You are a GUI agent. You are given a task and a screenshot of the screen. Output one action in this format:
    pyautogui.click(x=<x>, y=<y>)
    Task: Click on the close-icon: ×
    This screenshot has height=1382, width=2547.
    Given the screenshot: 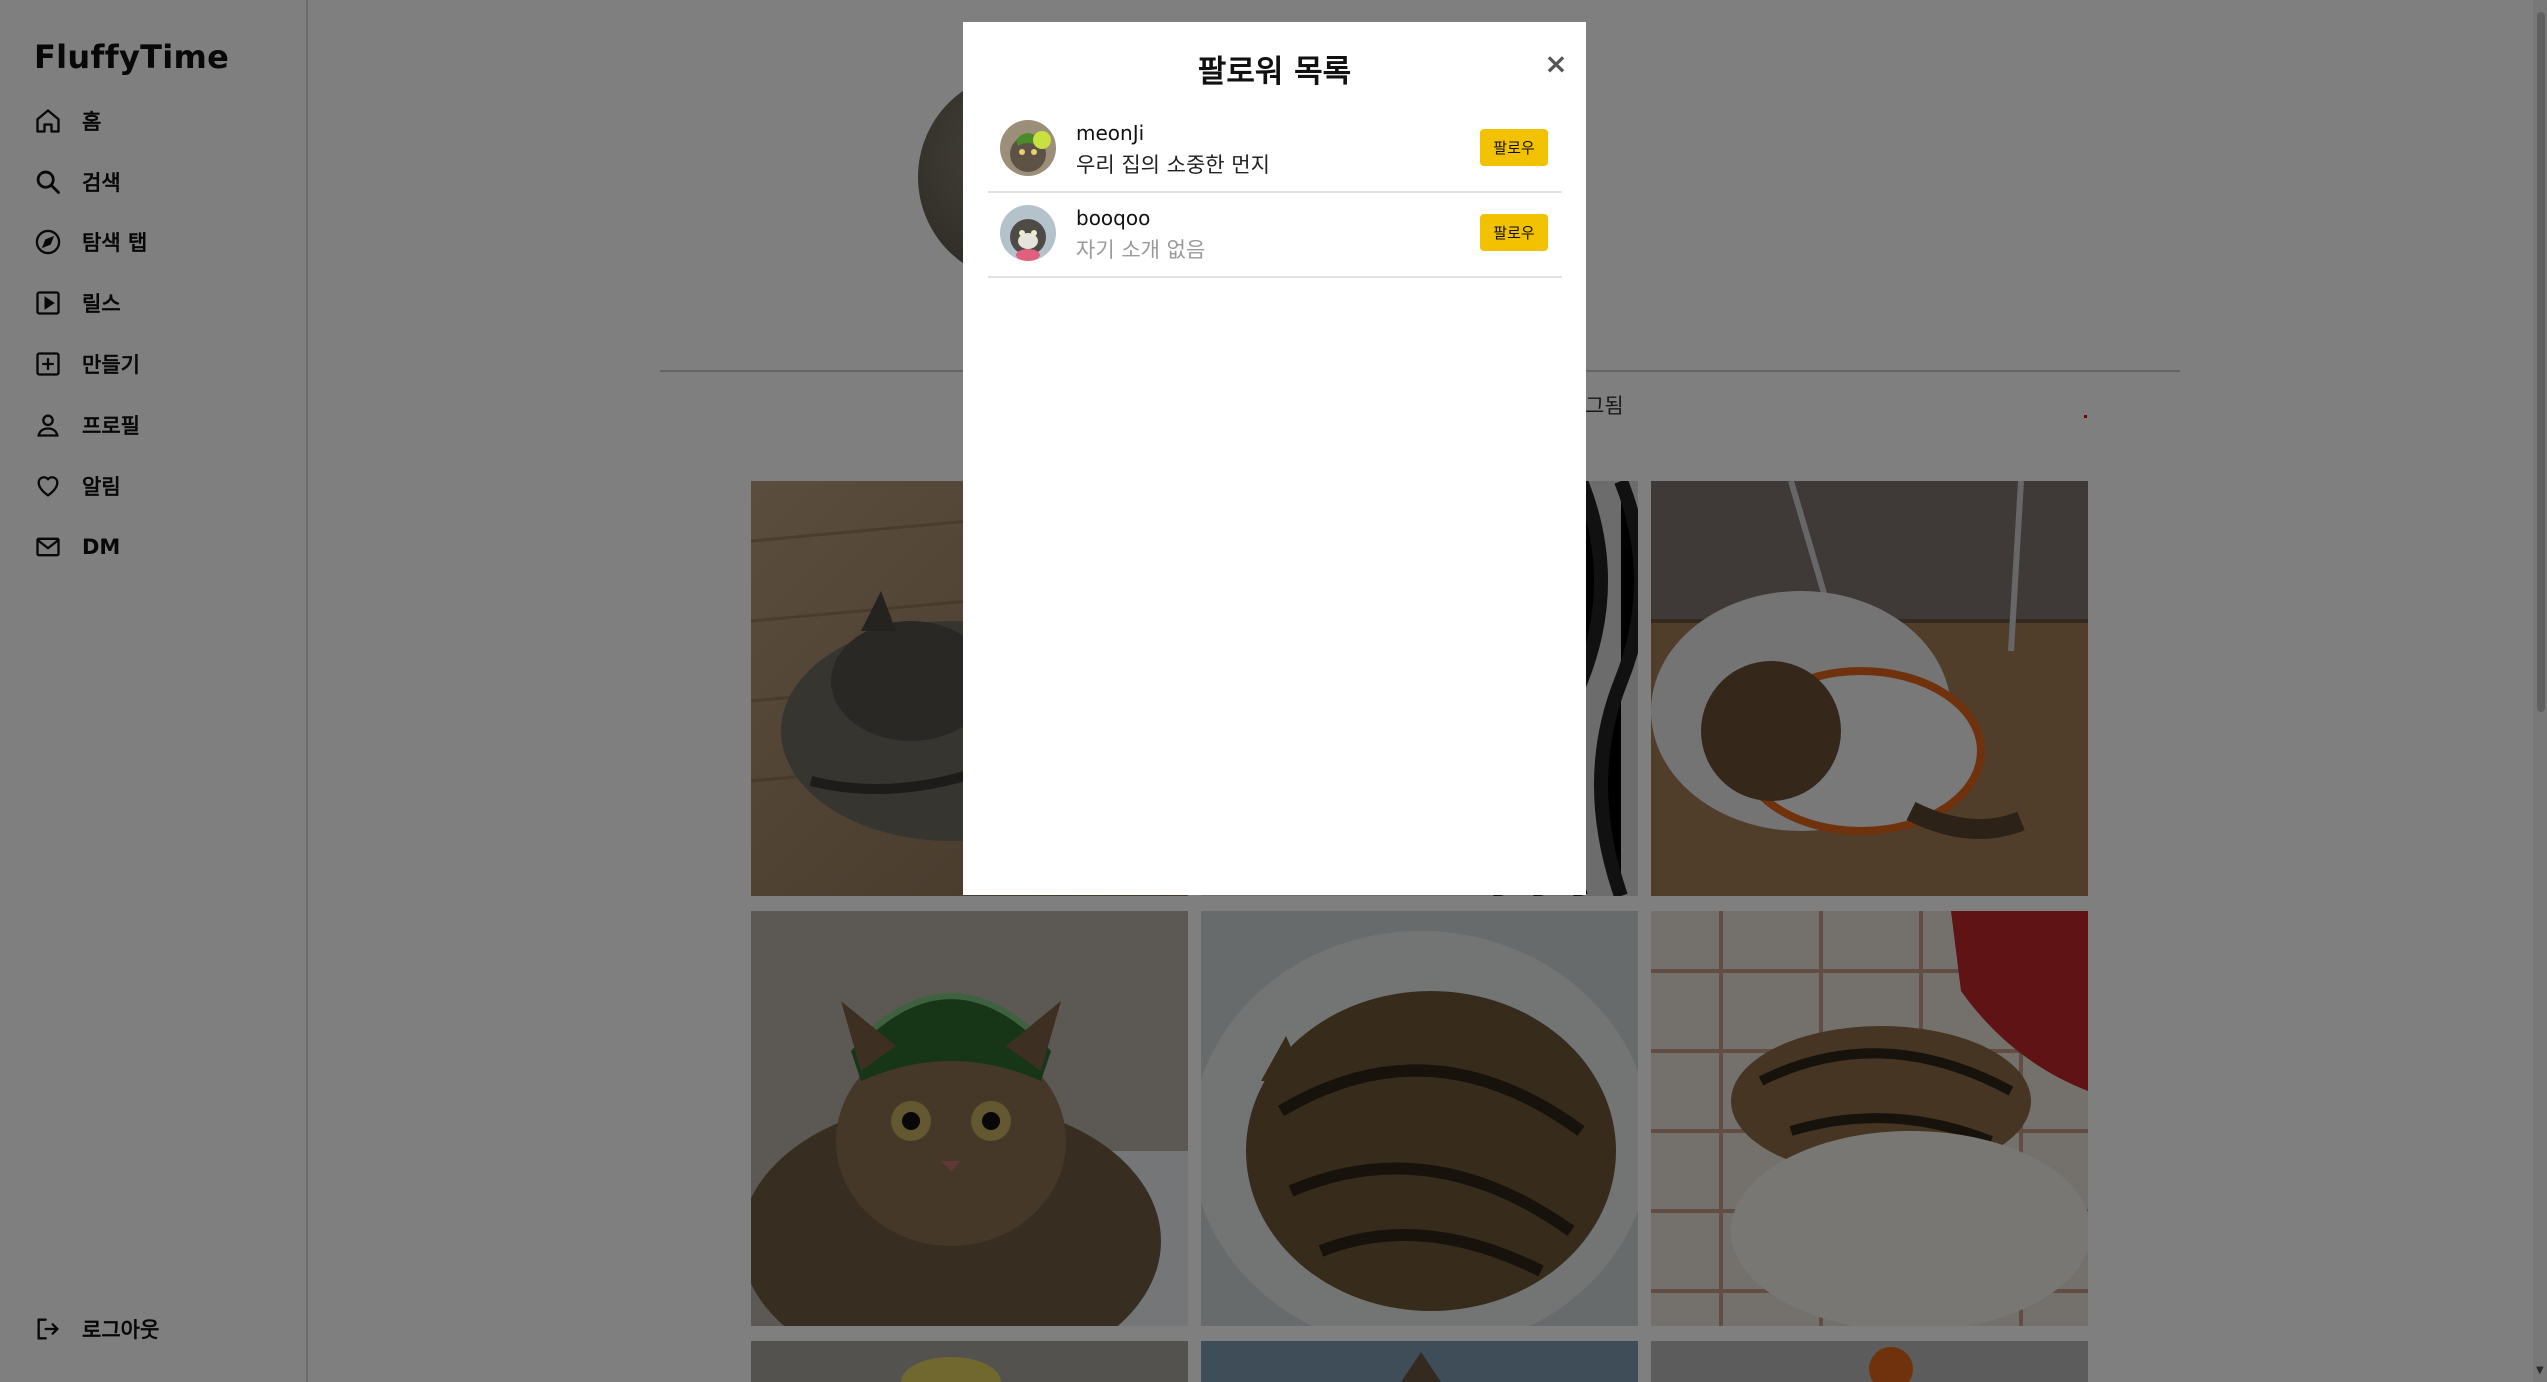 What is the action you would take?
    pyautogui.click(x=1556, y=63)
    